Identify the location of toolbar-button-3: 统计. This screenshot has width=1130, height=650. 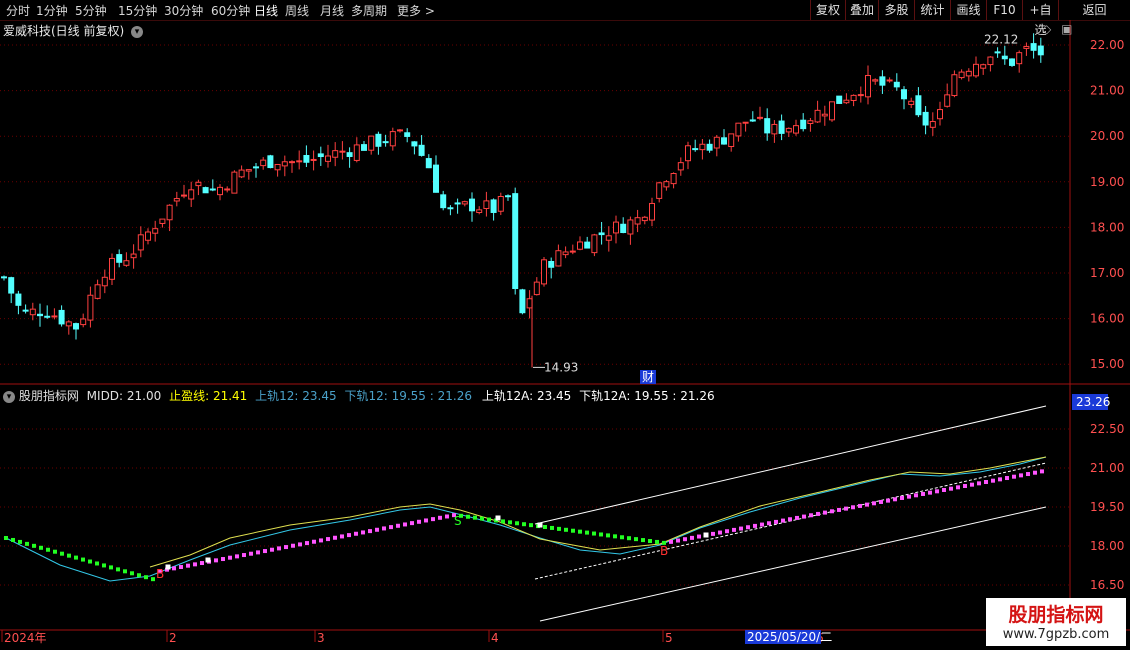
(932, 10).